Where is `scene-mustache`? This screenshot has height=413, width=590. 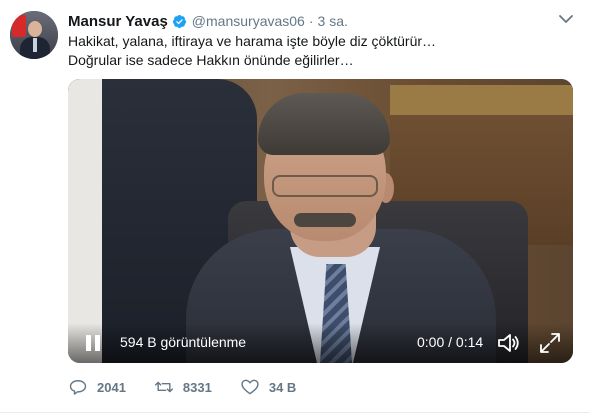
scene-mustache is located at coordinates (325, 220).